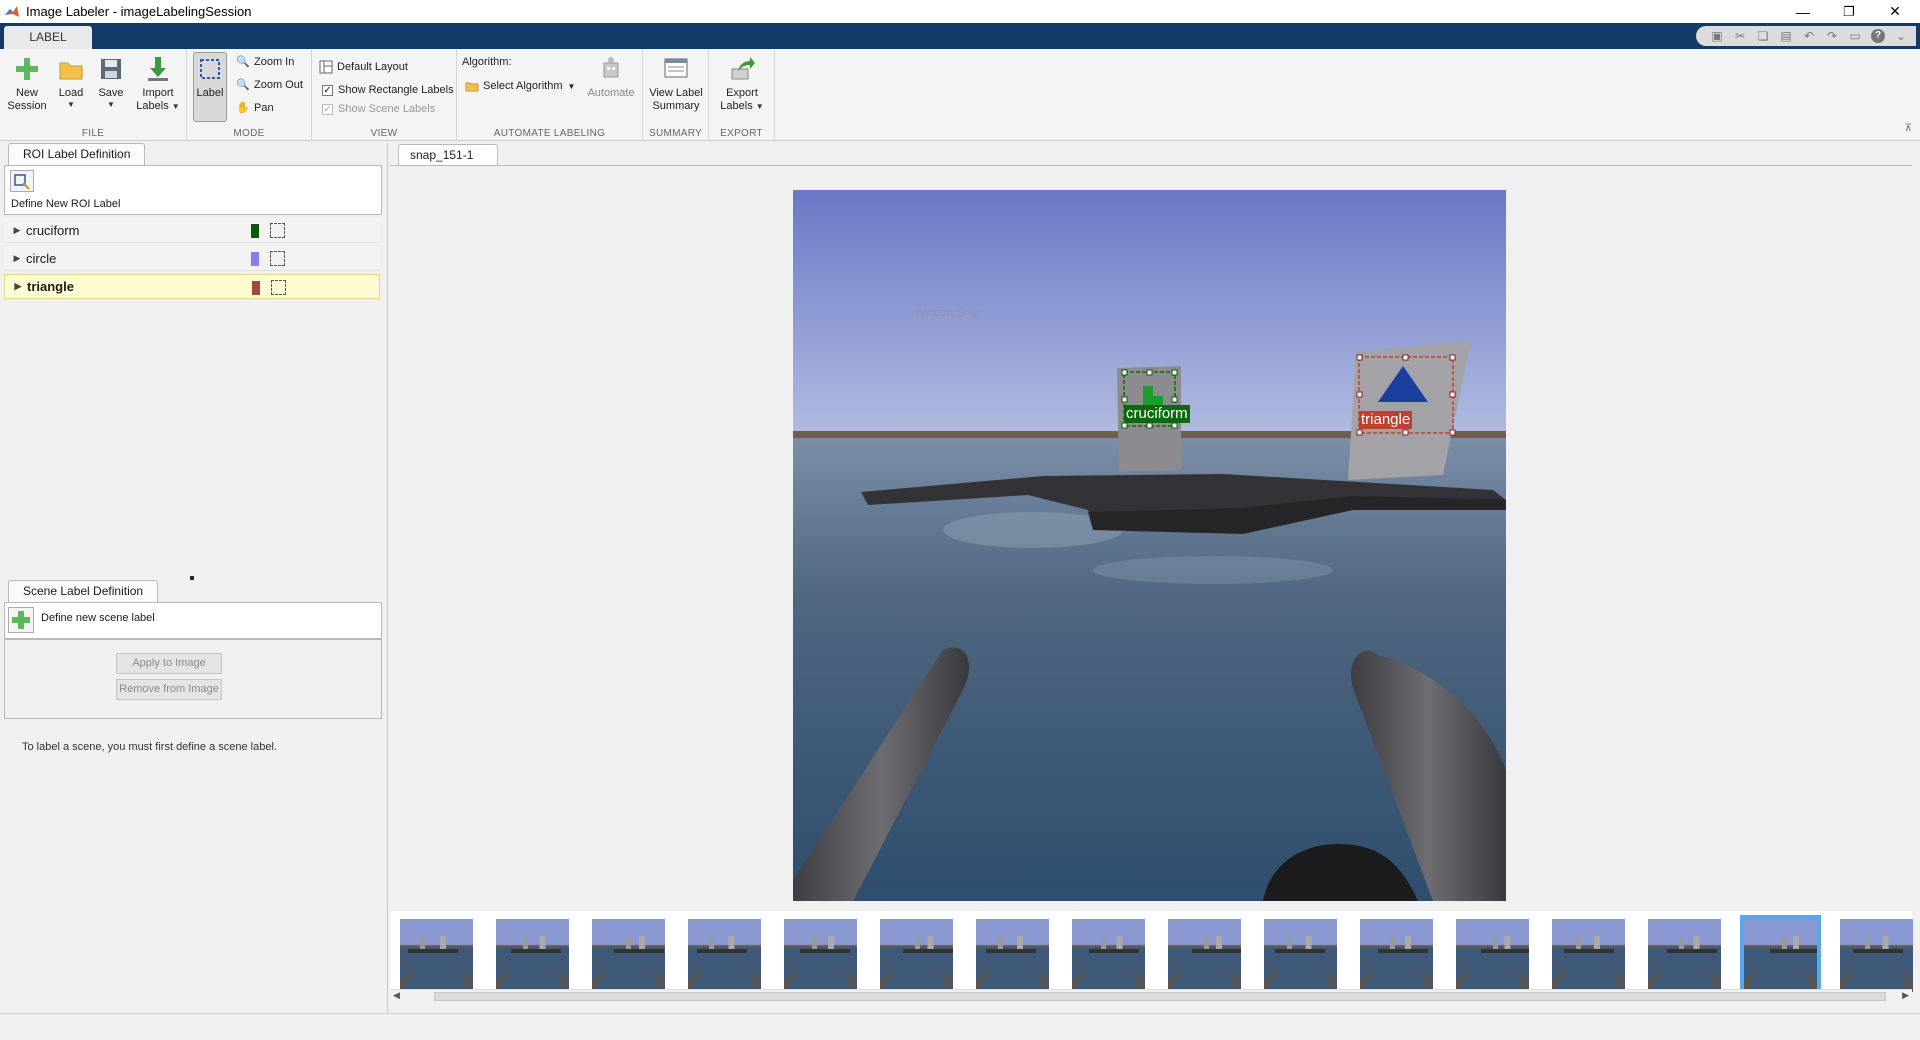 This screenshot has width=1920, height=1040. I want to click on ribbon-tab-strip: LABEL ▣ ✂ ❏ ▤ ↶ ↷ ▭ ? ⌄, so click(960, 36).